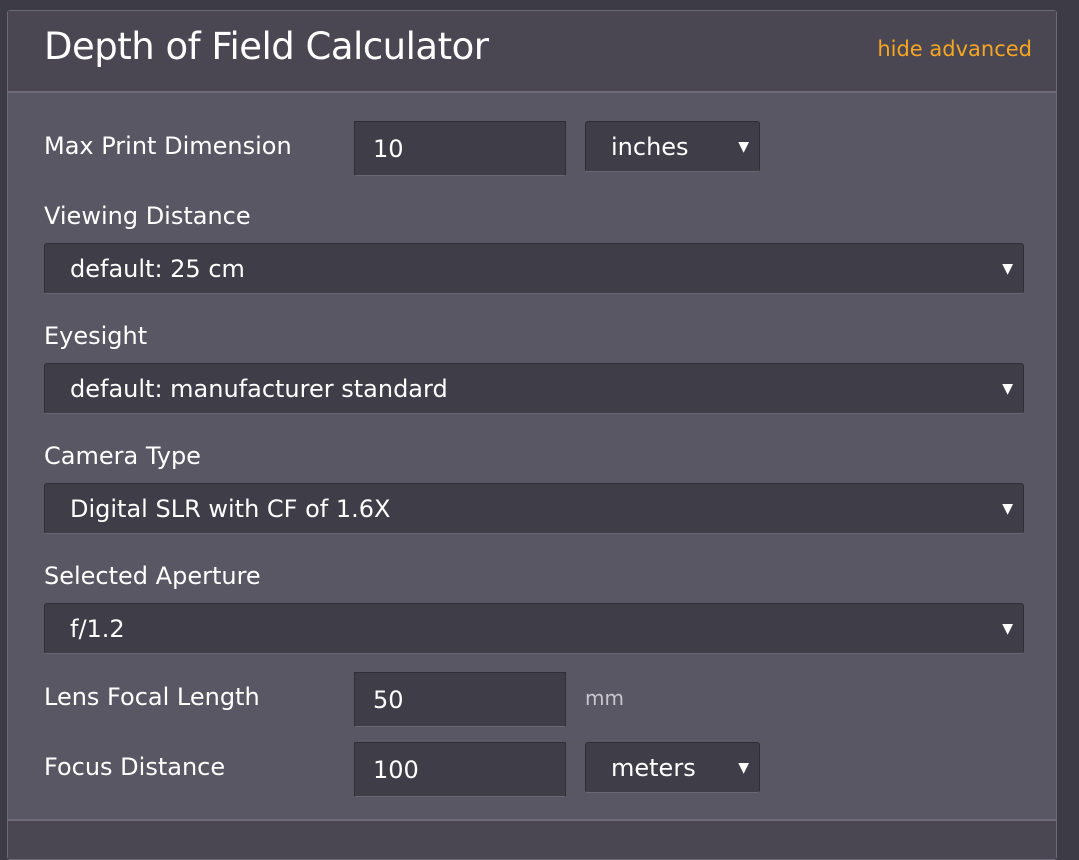  I want to click on camera-type-value: Digital SLR with CF of 1.6X, so click(230, 508).